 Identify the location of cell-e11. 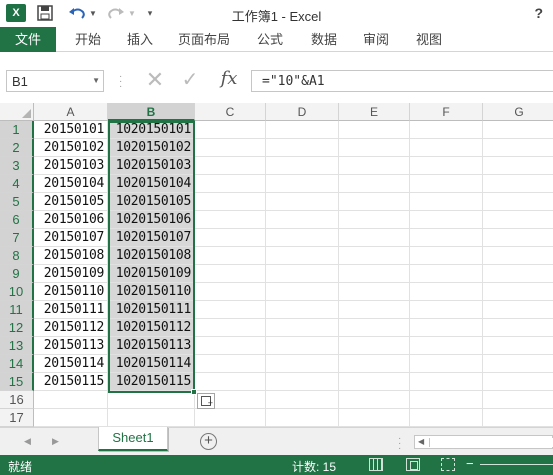
(374, 310).